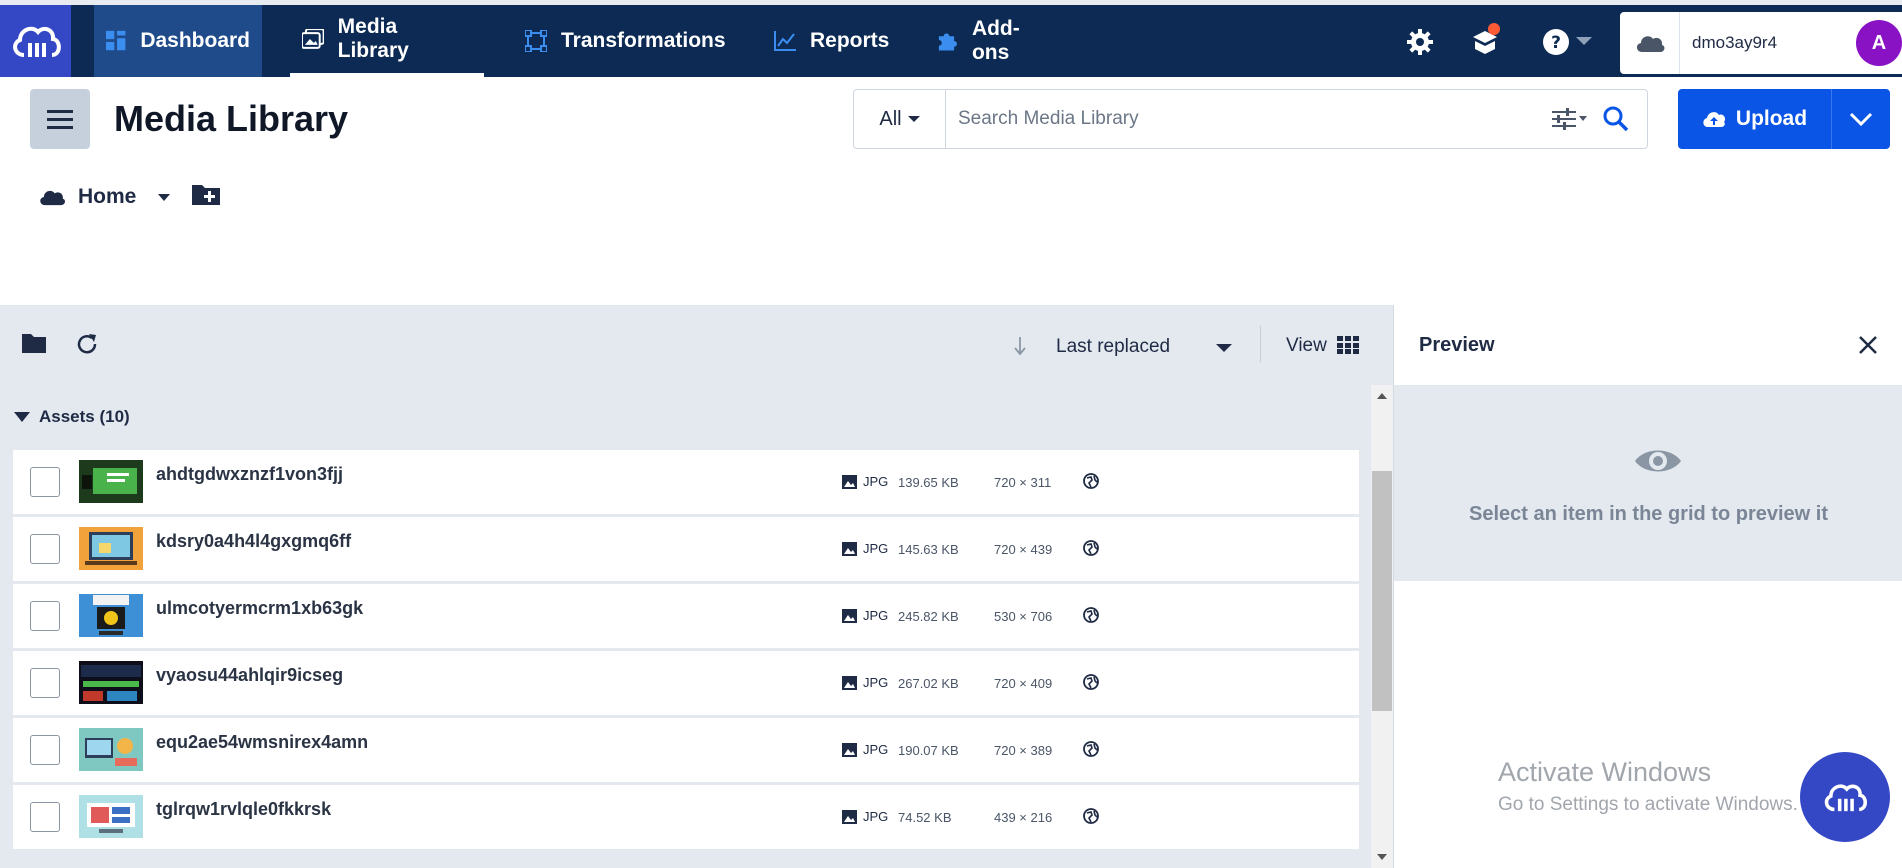 The image size is (1902, 868). I want to click on settings-icon, so click(1420, 42).